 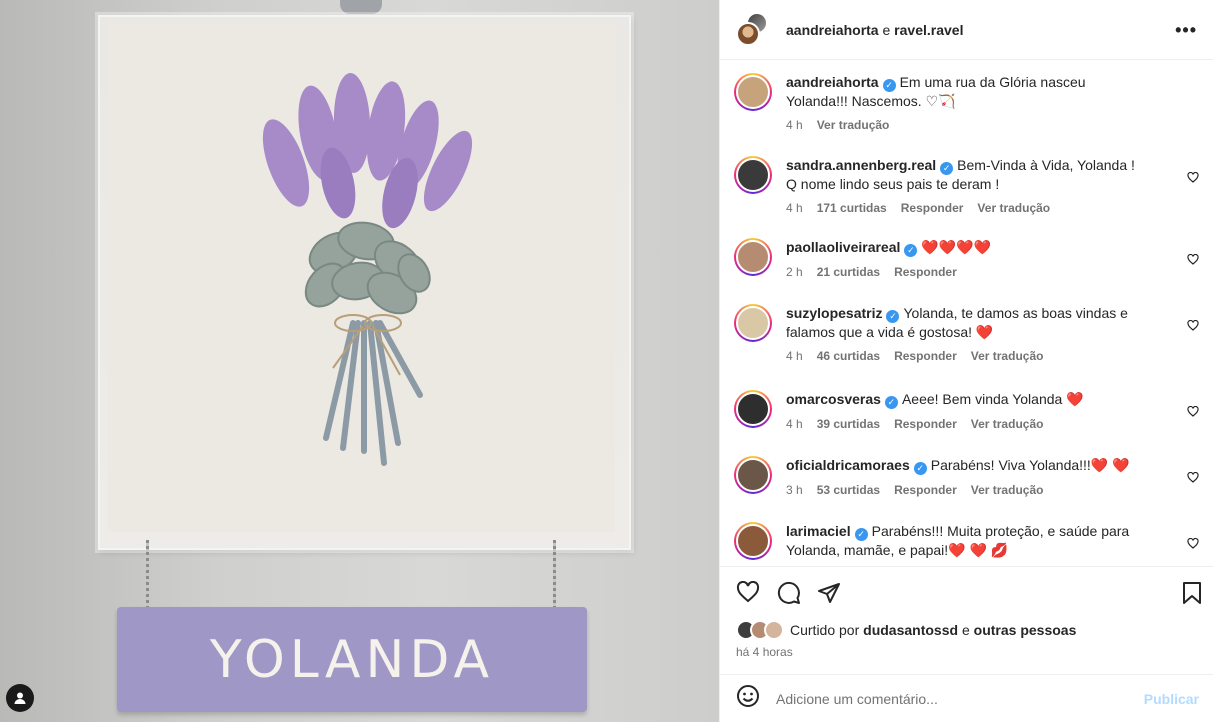 I want to click on comment-username: paollaoliveirareal, so click(x=843, y=247).